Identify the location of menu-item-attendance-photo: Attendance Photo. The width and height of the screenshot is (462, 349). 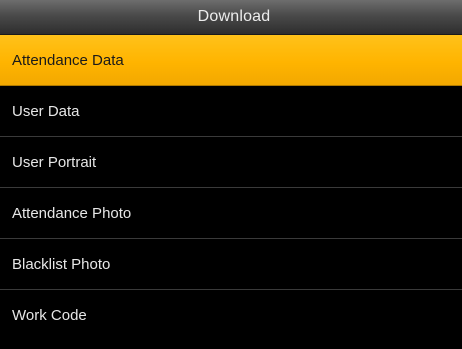
(231, 213).